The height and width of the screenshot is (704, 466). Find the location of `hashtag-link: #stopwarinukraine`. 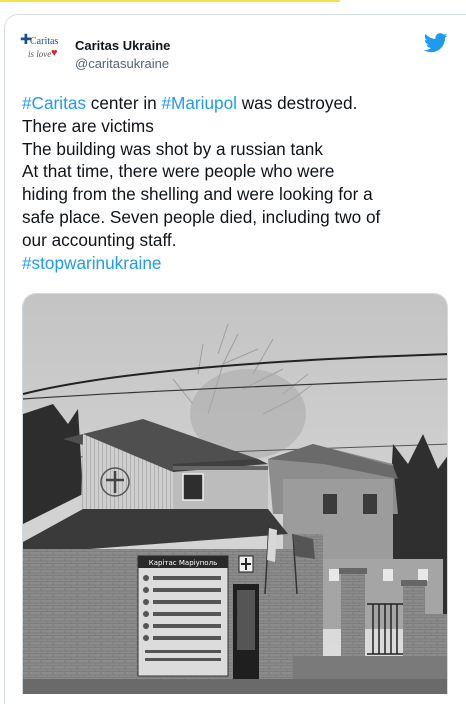

hashtag-link: #stopwarinukraine is located at coordinates (92, 263).